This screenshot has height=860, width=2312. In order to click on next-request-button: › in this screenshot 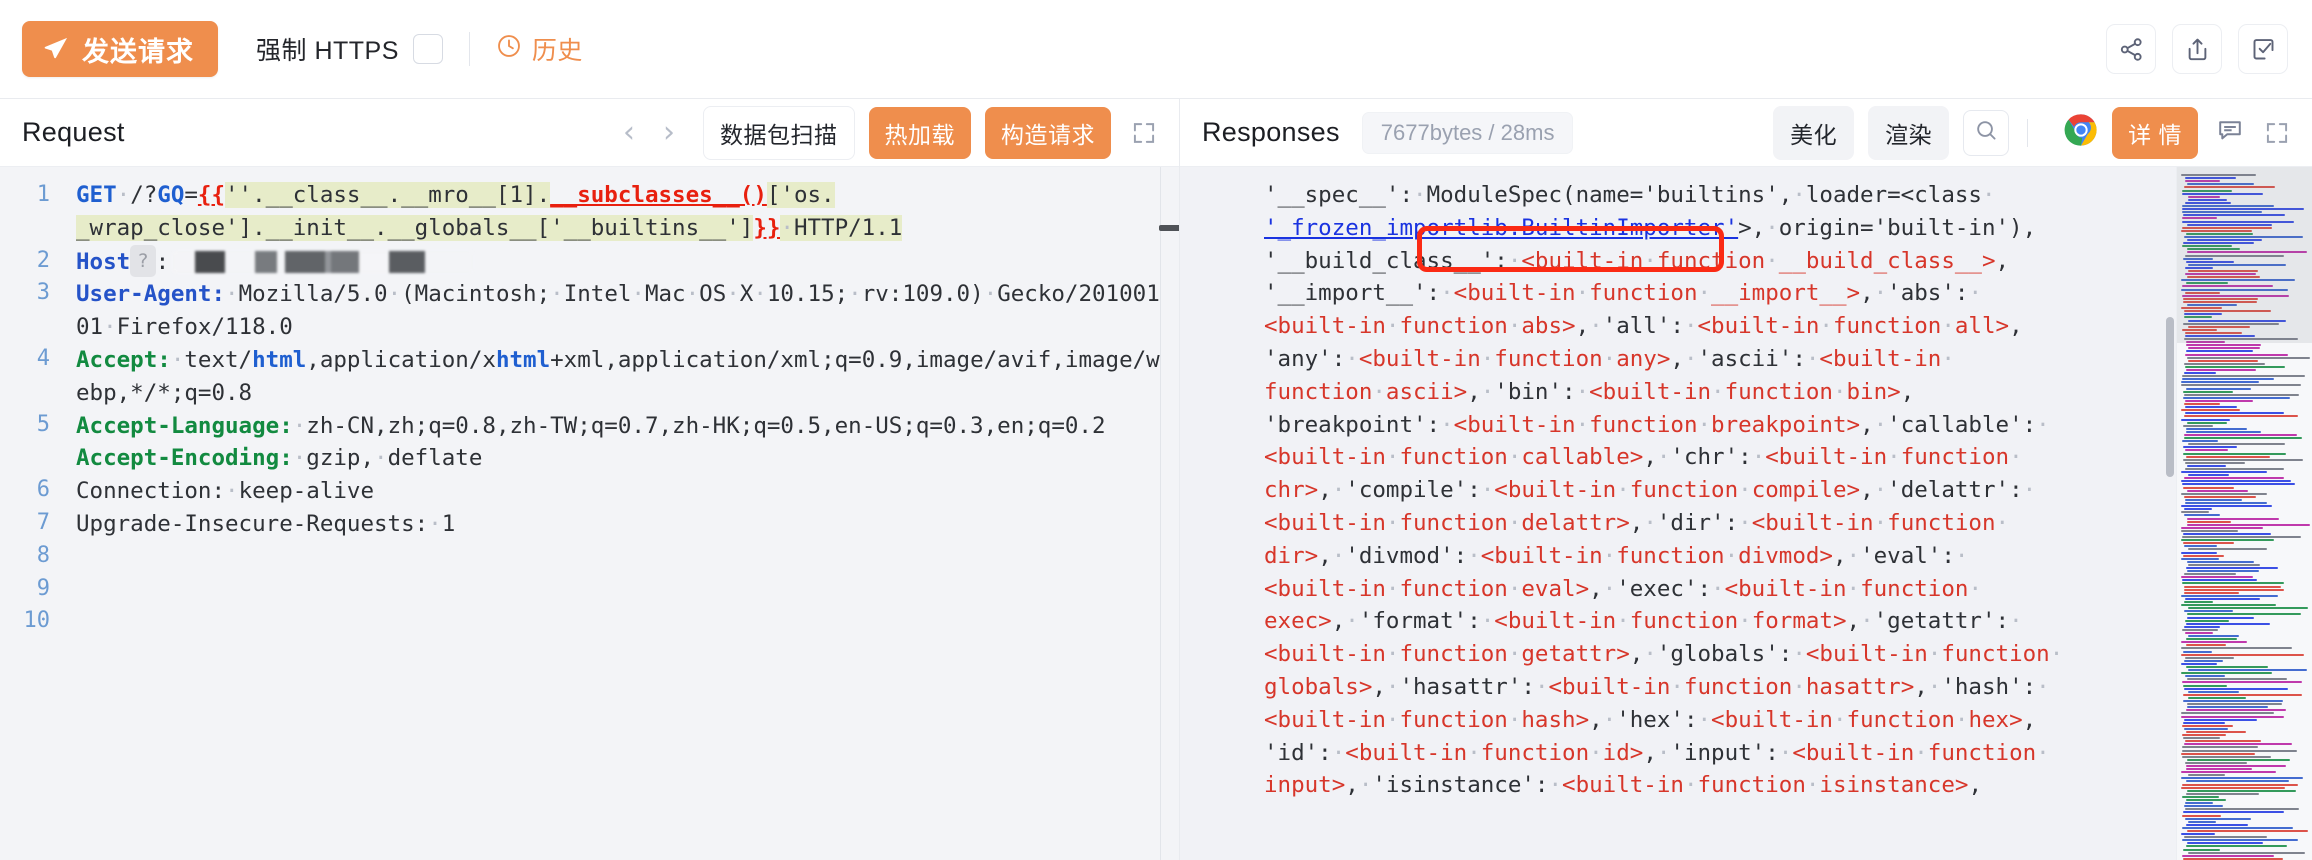, I will do `click(669, 132)`.